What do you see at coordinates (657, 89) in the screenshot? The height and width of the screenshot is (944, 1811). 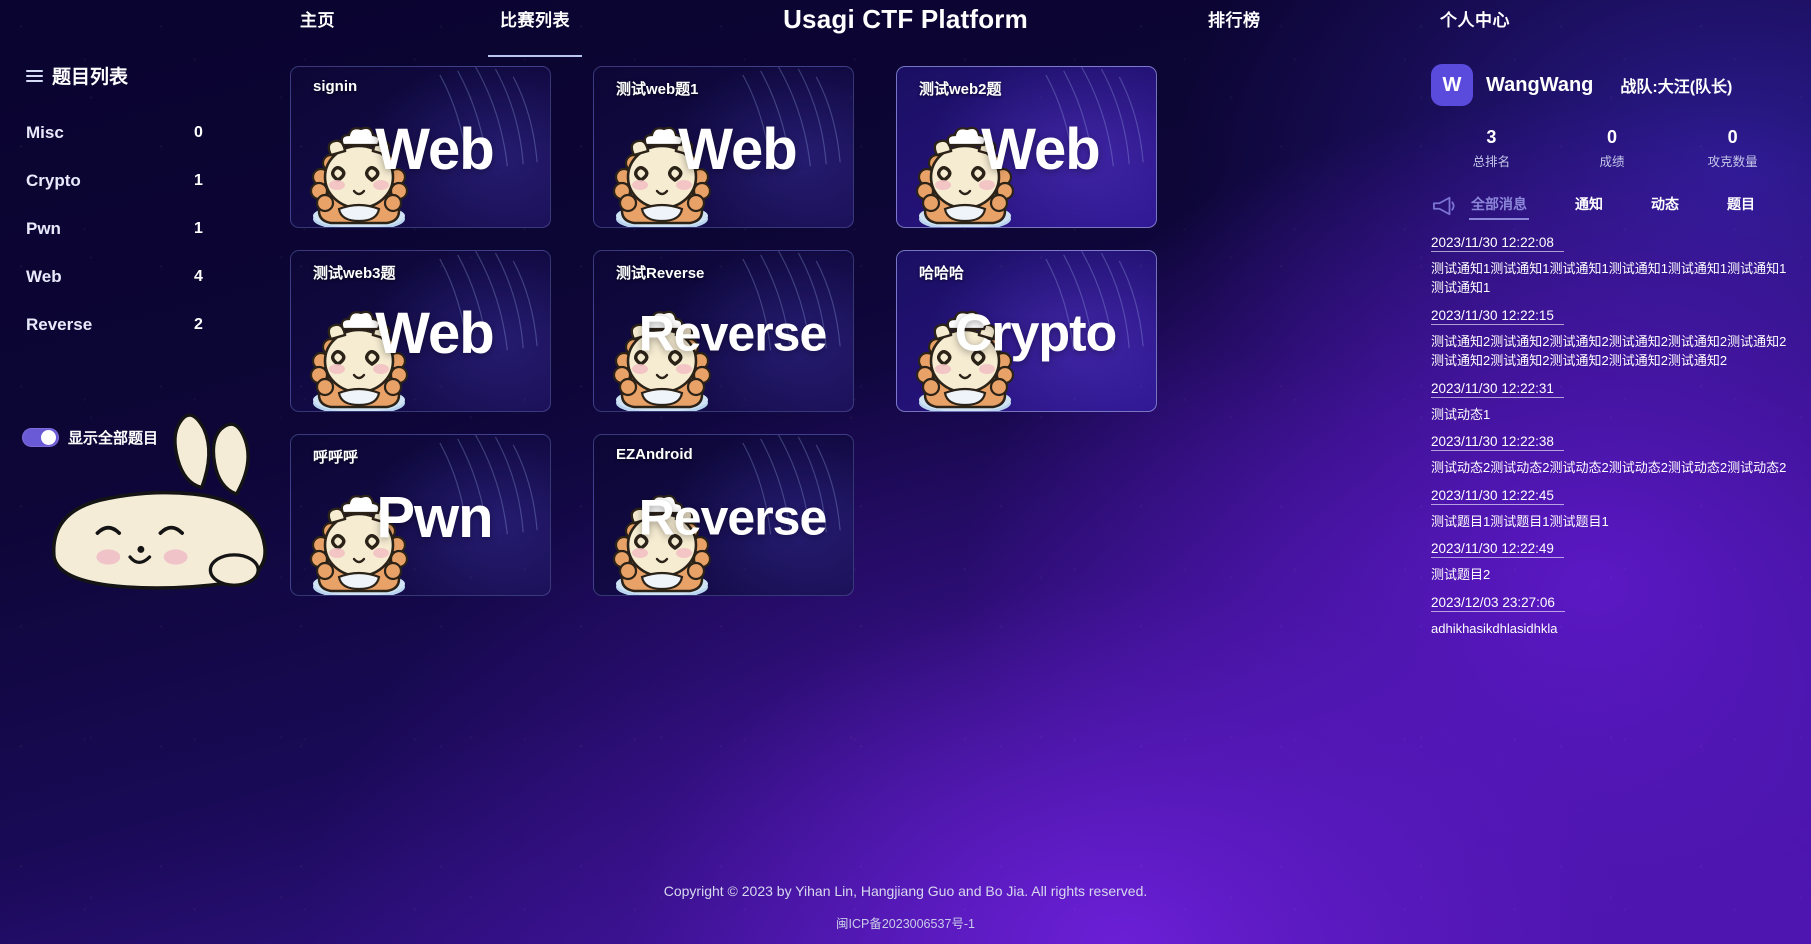 I see `challenge-title: 测试web题1` at bounding box center [657, 89].